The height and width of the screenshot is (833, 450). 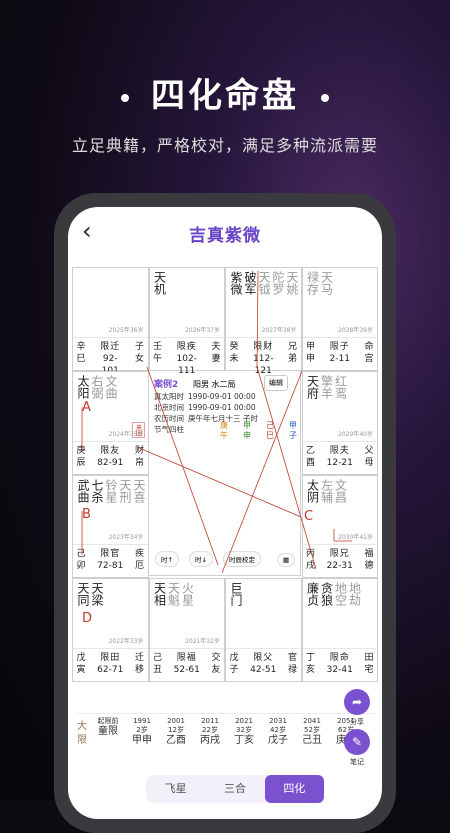 I want to click on palace-limit-range: 42-51, so click(x=263, y=670).